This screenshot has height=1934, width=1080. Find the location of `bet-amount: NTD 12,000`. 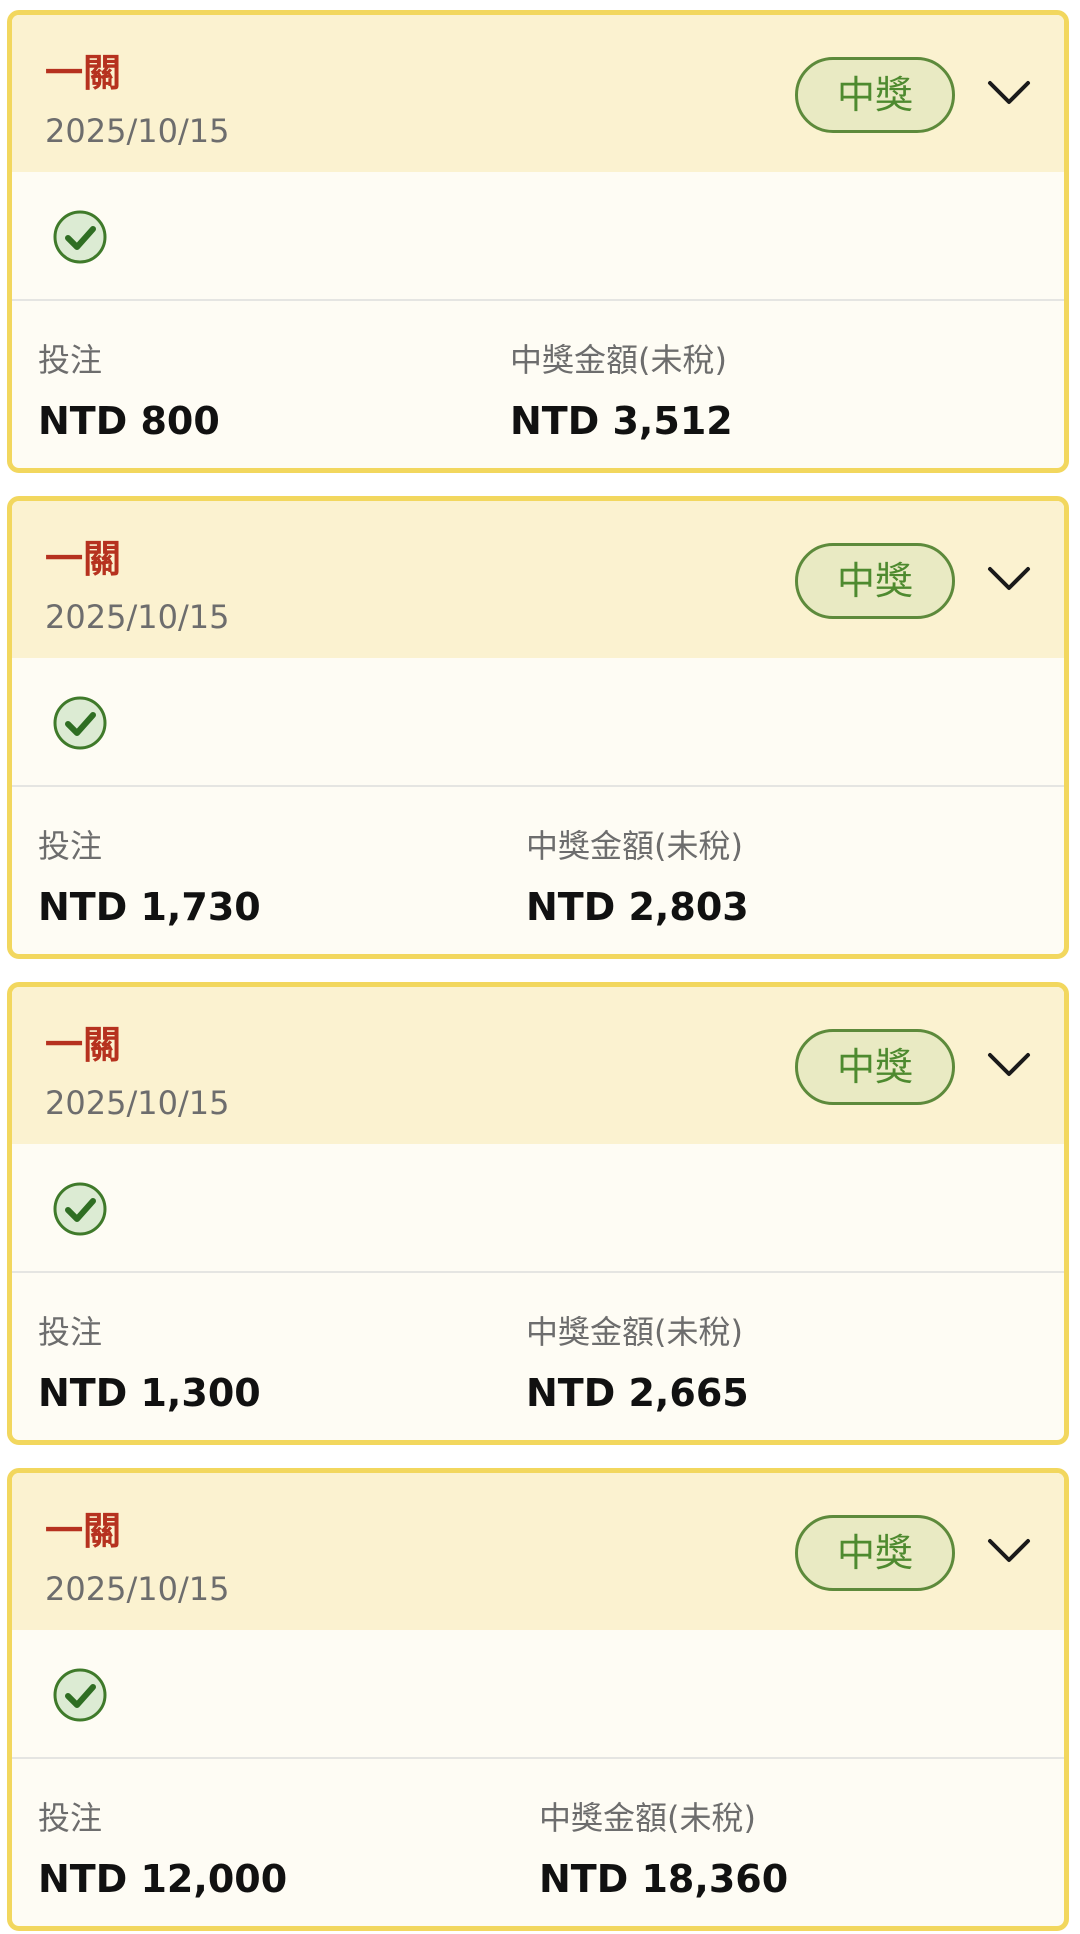

bet-amount: NTD 12,000 is located at coordinates (163, 1879).